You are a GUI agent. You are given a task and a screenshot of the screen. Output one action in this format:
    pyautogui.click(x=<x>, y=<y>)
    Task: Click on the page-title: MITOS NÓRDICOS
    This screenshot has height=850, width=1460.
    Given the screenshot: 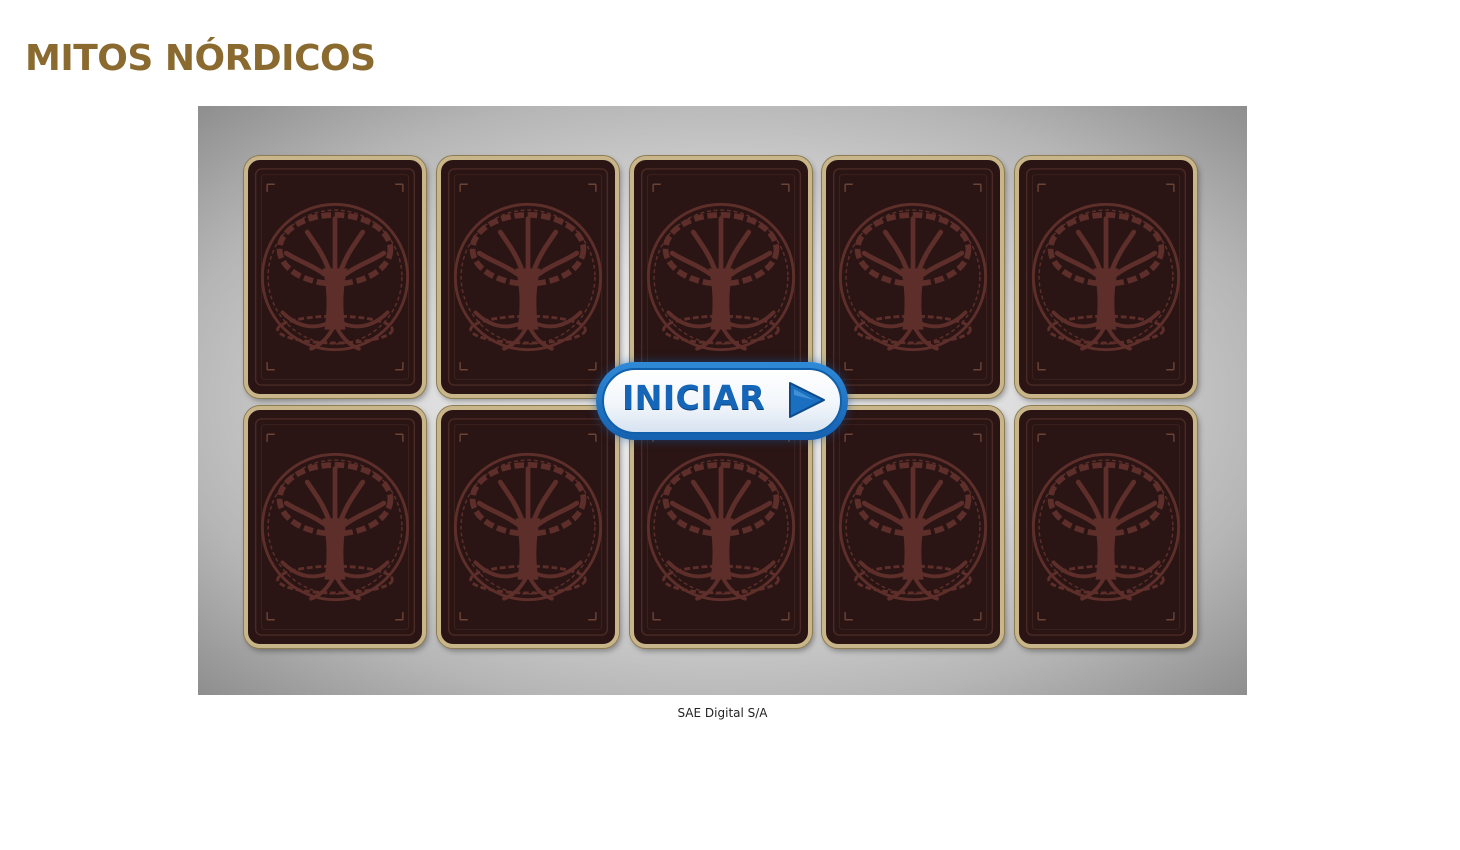 What is the action you would take?
    pyautogui.click(x=200, y=58)
    